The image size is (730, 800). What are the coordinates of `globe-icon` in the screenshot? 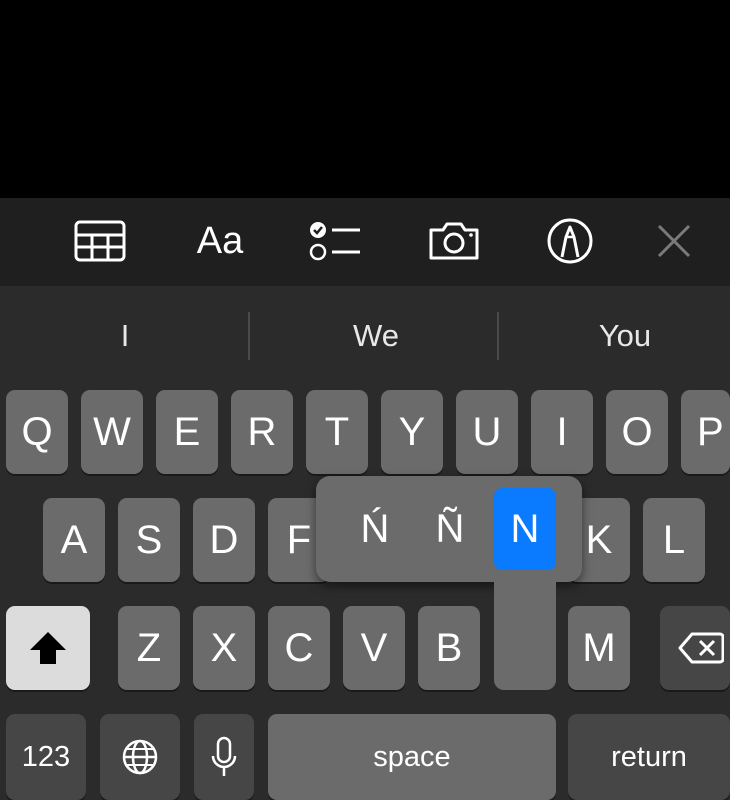 It's located at (140, 757).